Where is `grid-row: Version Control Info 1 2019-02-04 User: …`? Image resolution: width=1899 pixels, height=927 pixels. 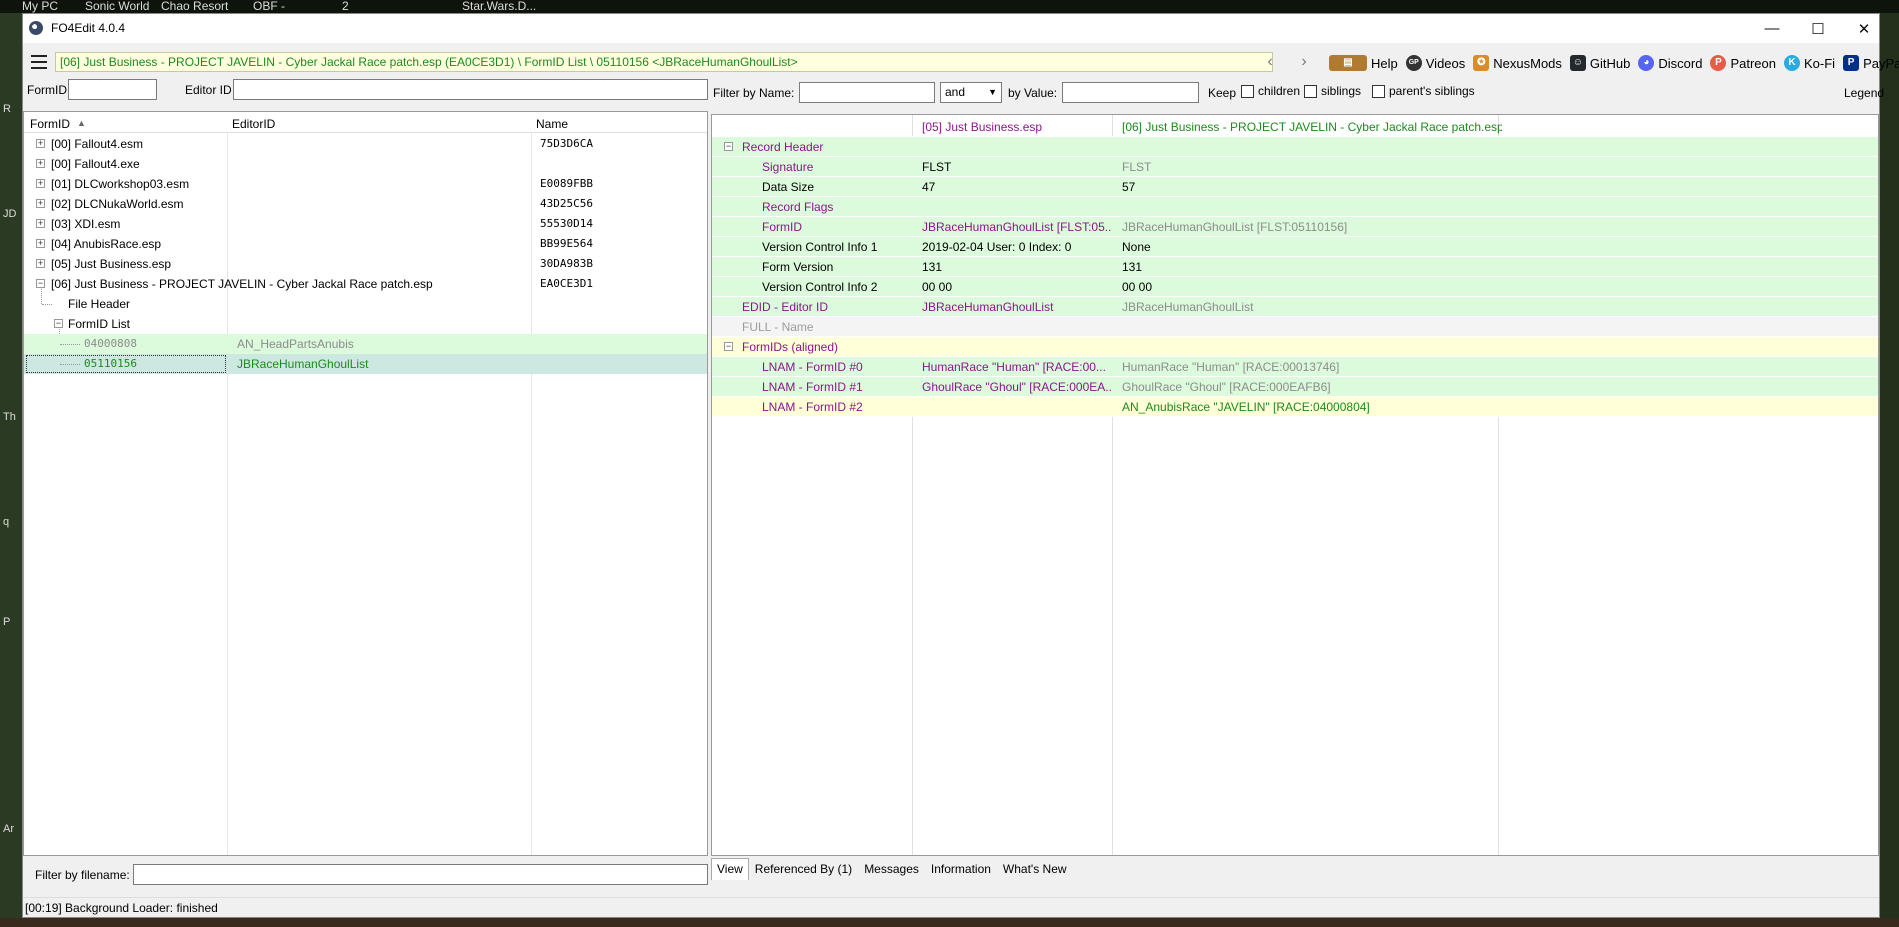
grid-row: Version Control Info 1 2019-02-04 User: … is located at coordinates (1295, 247).